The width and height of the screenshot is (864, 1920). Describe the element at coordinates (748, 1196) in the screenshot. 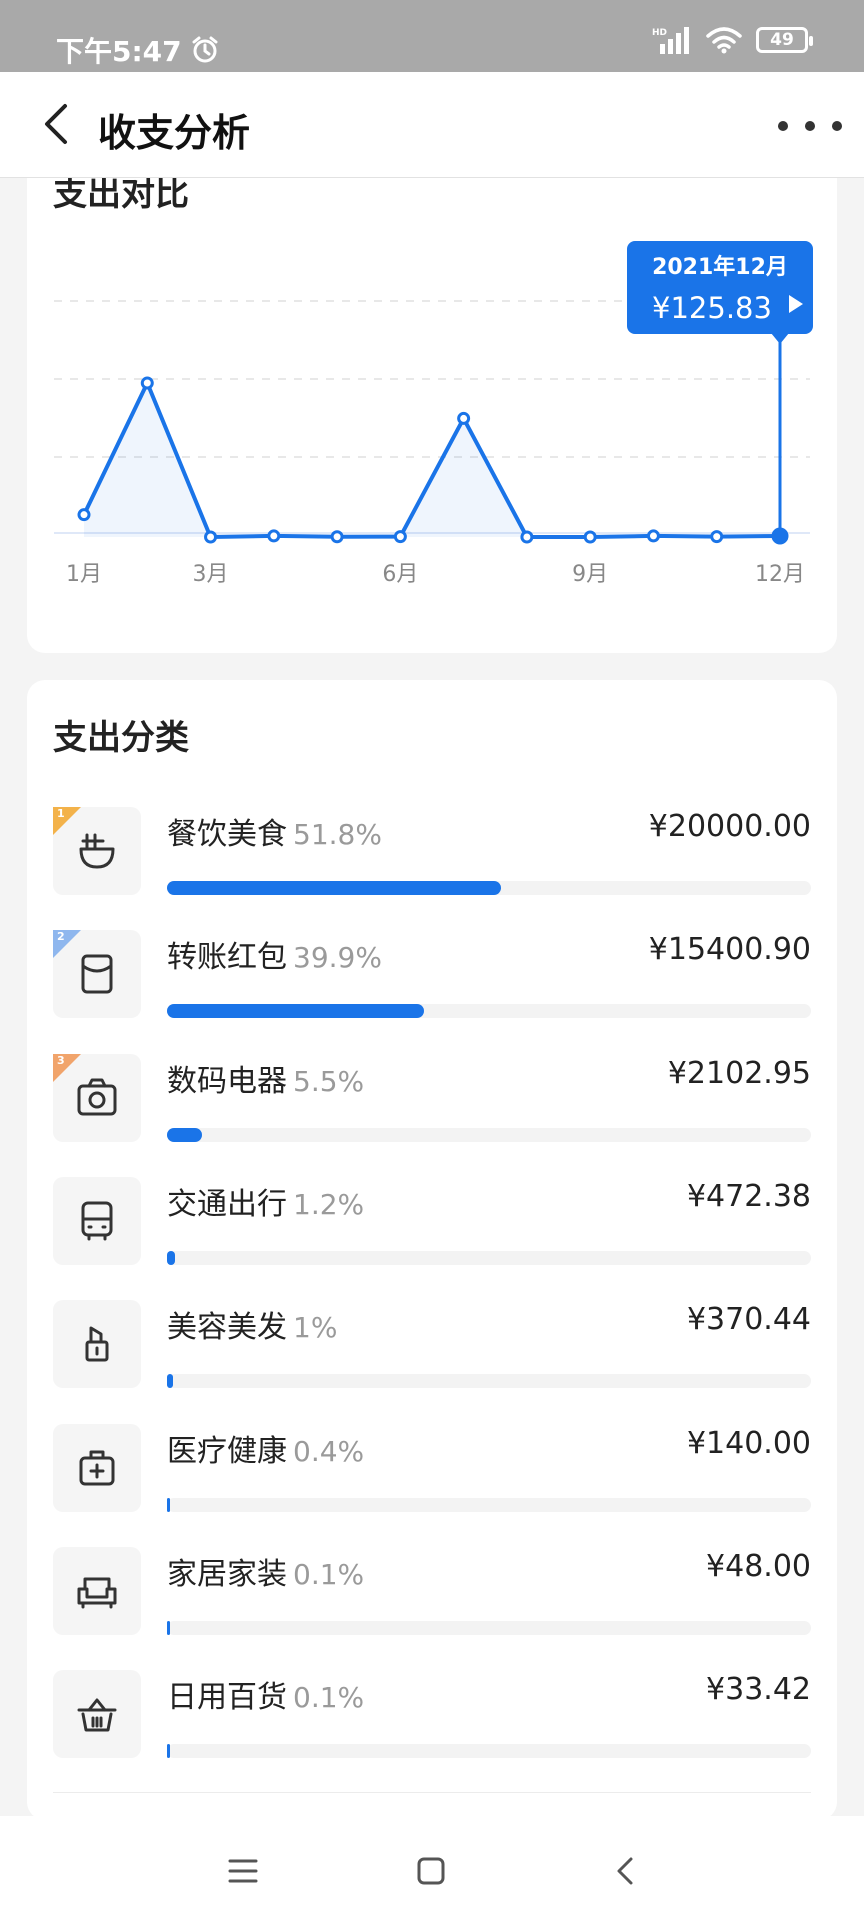

I see `category-amount: ¥472.38` at that location.